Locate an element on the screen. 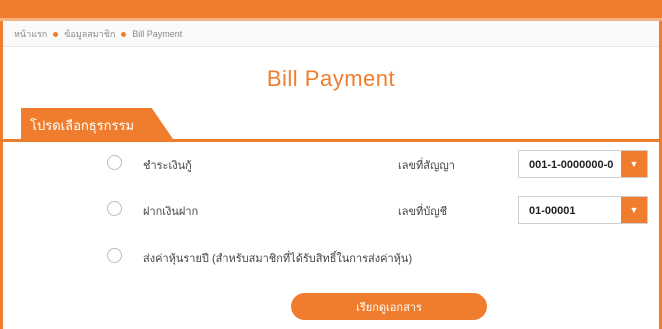  breadcrumb: หน้าแรก ข้อมูลสมาชิก Bill Payment is located at coordinates (98, 34).